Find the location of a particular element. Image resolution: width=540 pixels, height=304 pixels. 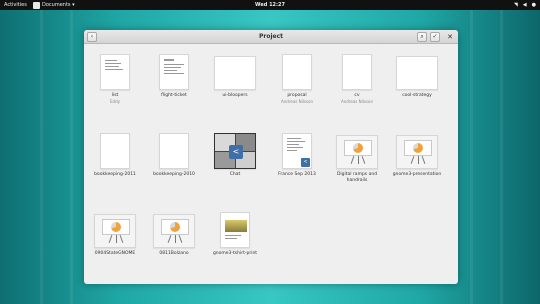

document-name: gnome3-presentation is located at coordinates (417, 174).